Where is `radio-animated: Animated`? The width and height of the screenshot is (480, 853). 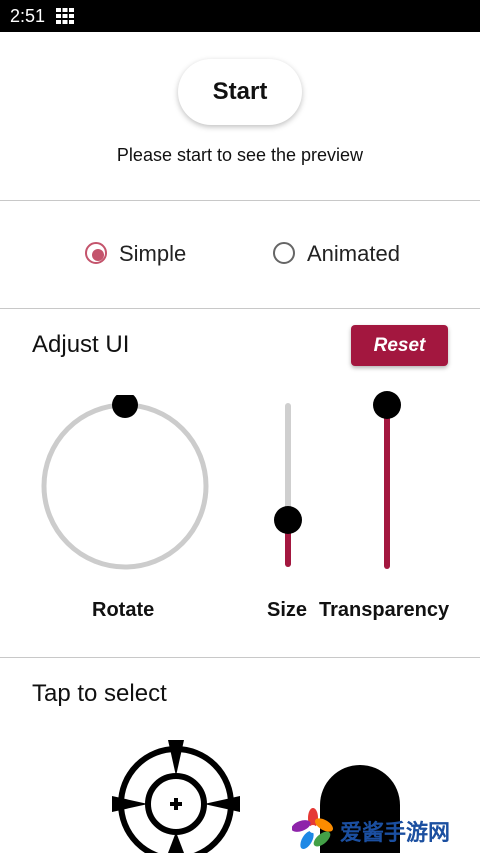 radio-animated: Animated is located at coordinates (343, 255).